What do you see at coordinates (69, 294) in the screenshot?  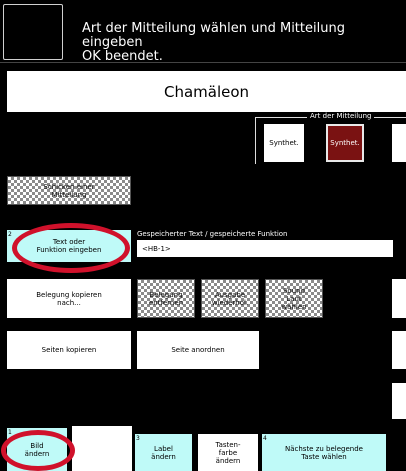 I see `copy-assignment-line-1: Belegung kopieren` at bounding box center [69, 294].